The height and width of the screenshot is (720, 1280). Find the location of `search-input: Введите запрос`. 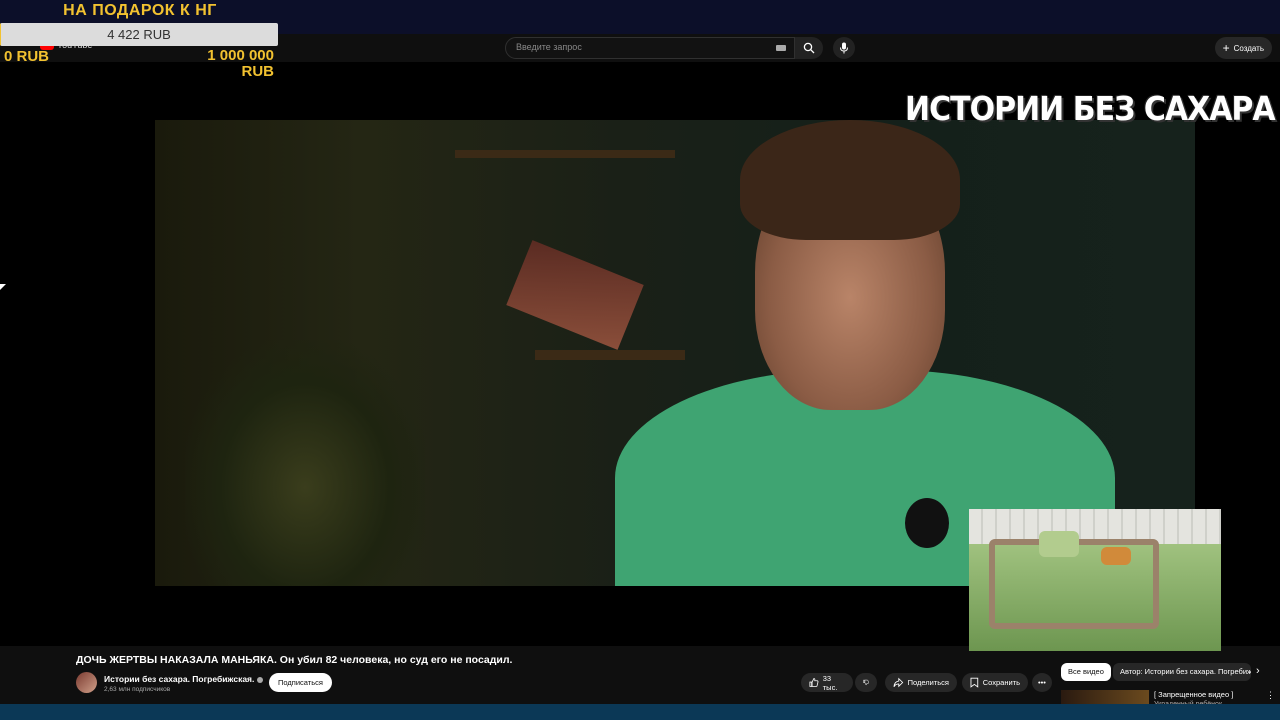

search-input: Введите запрос is located at coordinates (650, 48).